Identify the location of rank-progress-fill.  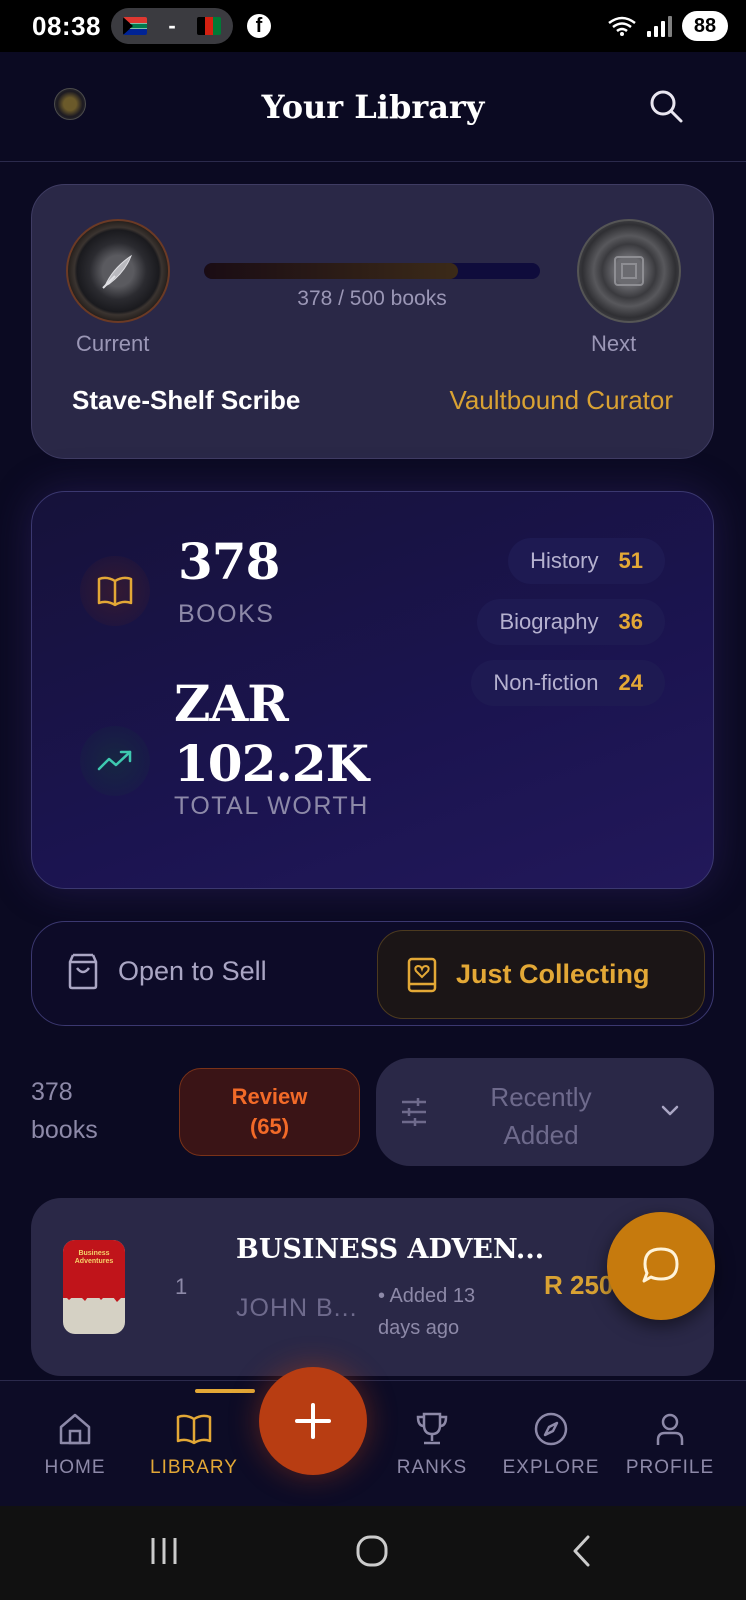
(331, 271).